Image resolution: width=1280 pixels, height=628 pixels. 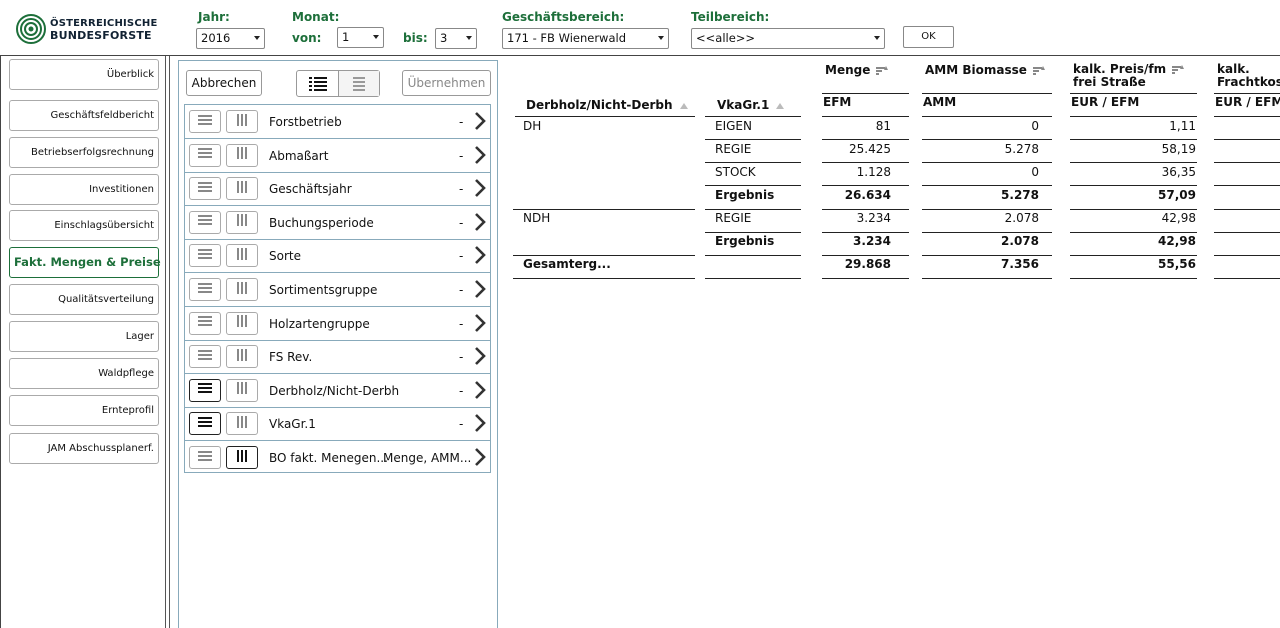 I want to click on nav-item-fakt-mengen-preise: Fakt. Mengen & Preise, so click(x=85, y=262).